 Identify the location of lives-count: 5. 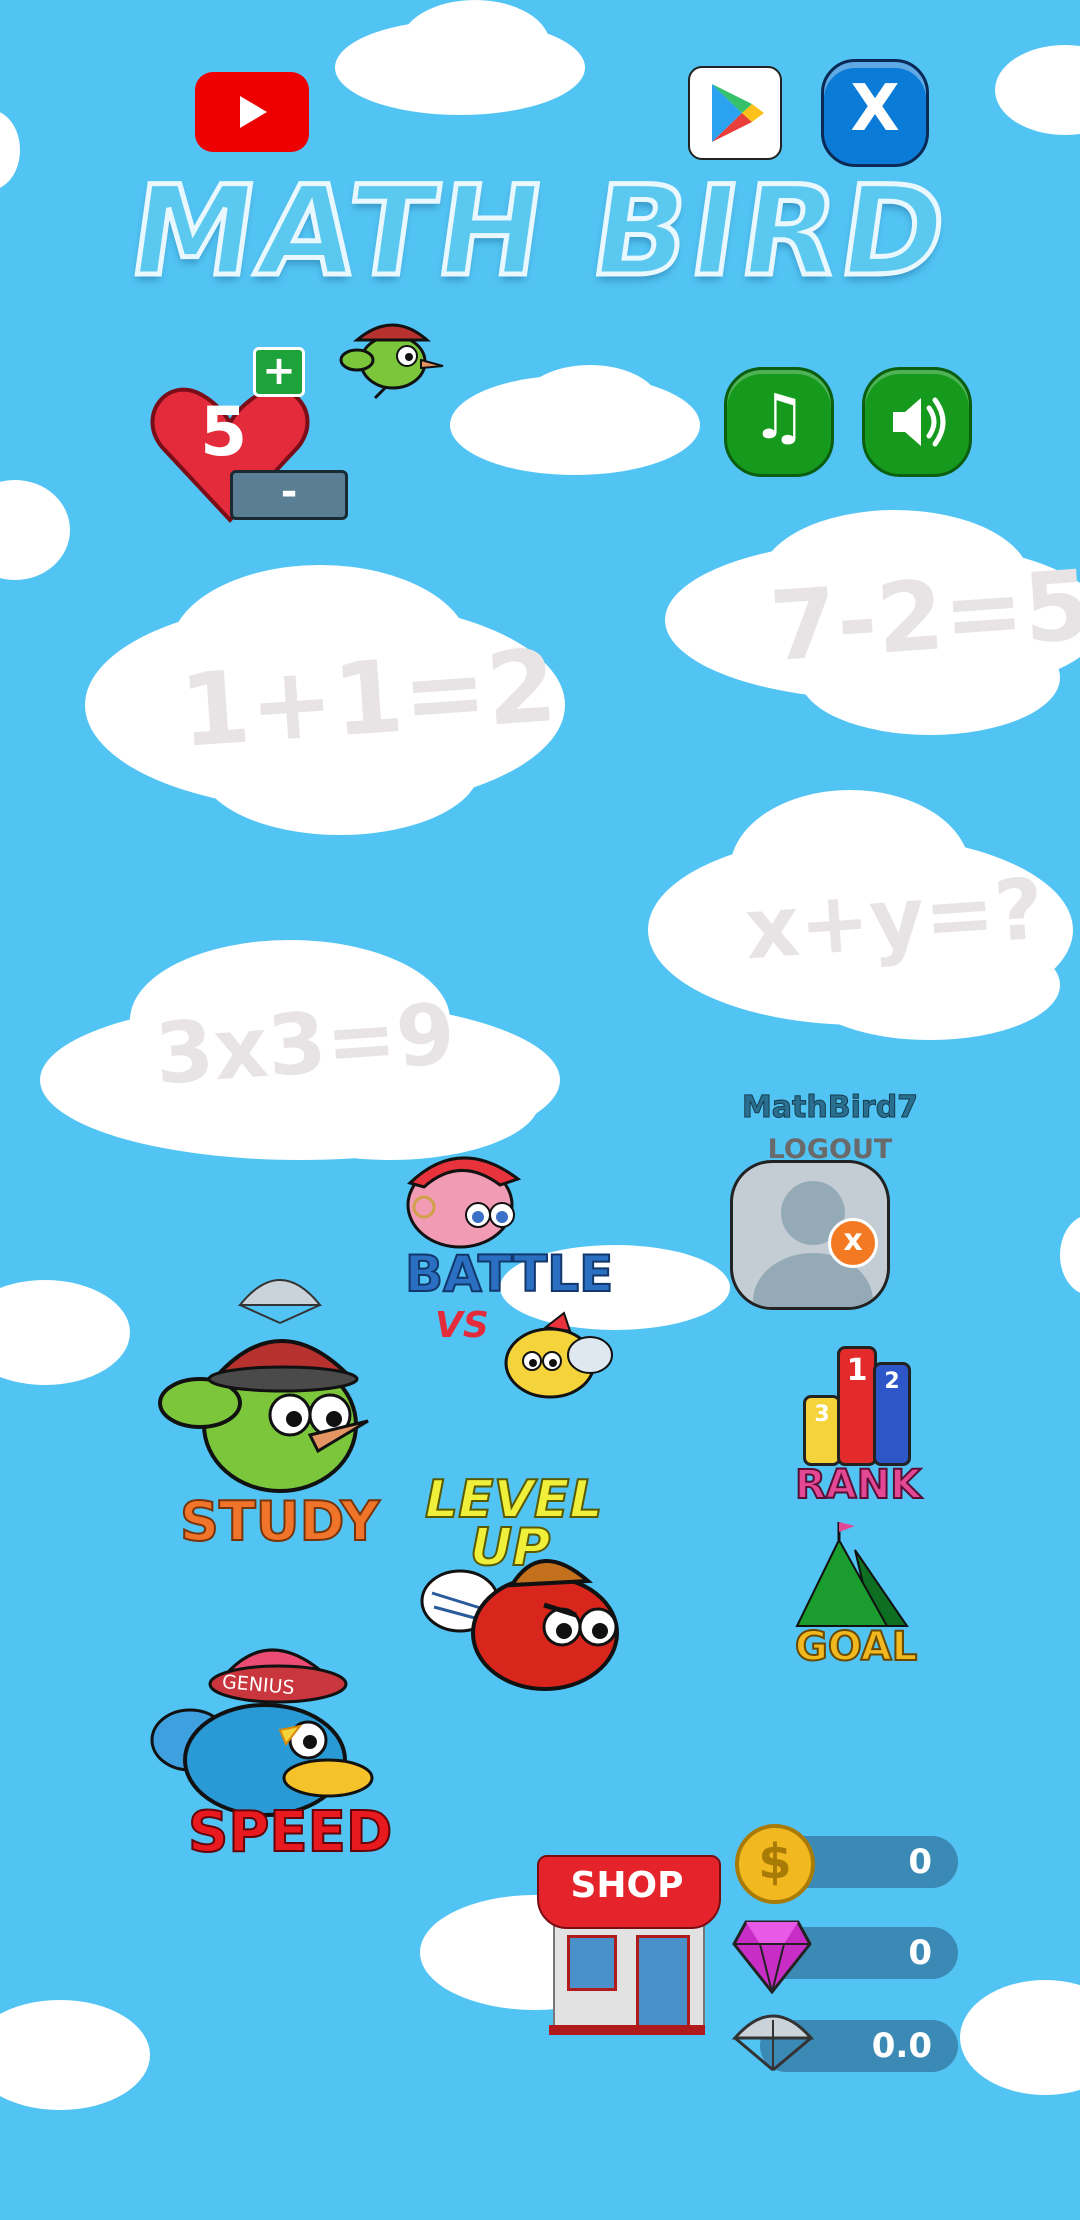
(224, 432).